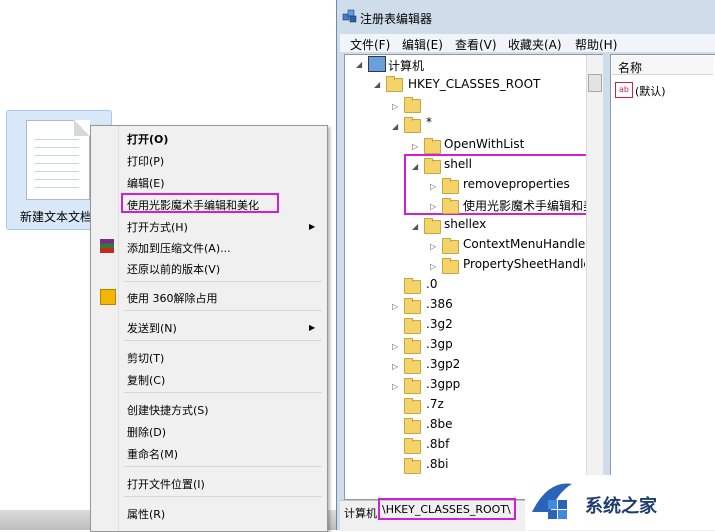 This screenshot has height=532, width=715. What do you see at coordinates (377, 64) in the screenshot?
I see `computer-icon` at bounding box center [377, 64].